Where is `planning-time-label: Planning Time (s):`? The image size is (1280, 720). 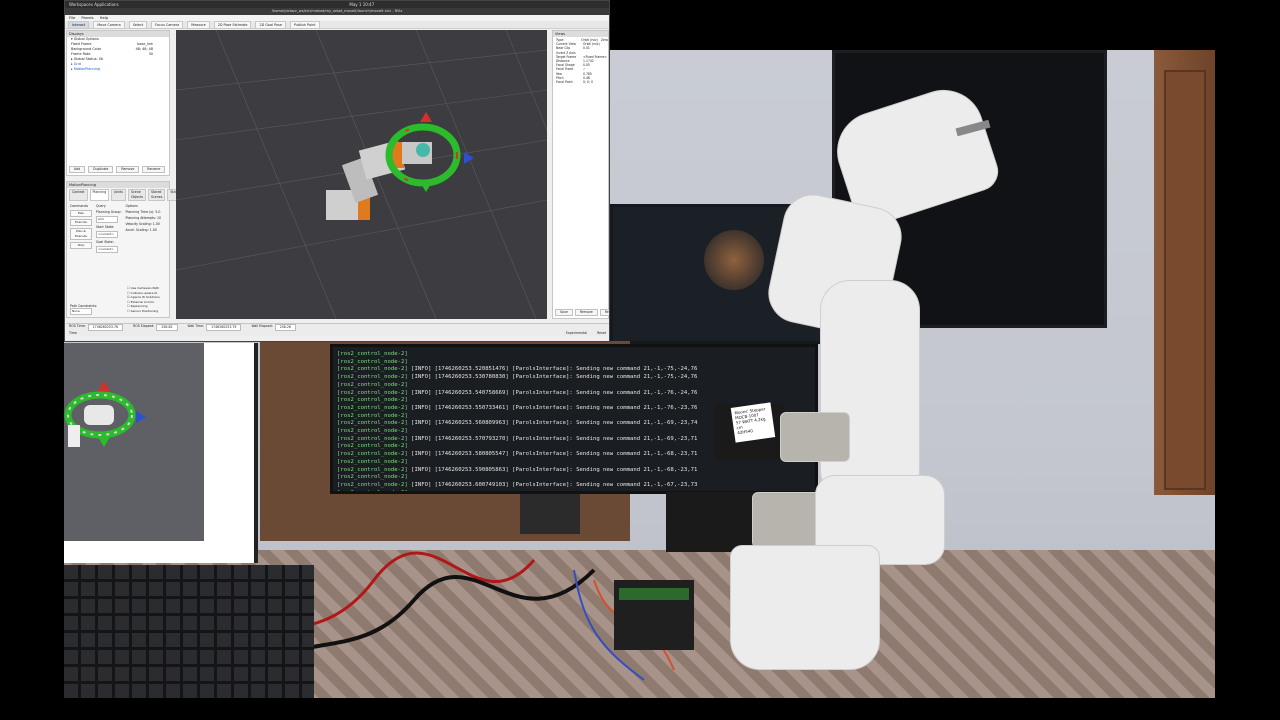
planning-time-label: Planning Time (s): is located at coordinates (140, 212).